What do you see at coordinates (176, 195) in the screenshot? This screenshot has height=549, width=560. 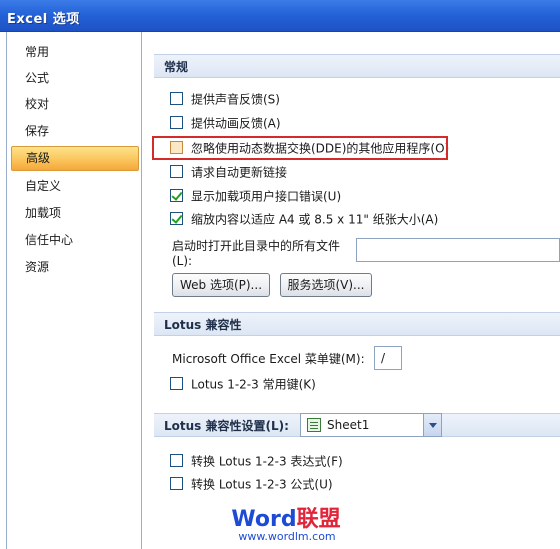 I see `addin-errors-checkbox` at bounding box center [176, 195].